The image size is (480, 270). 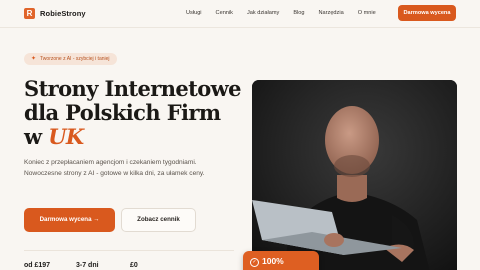 I want to click on badge-text: 100%, so click(x=273, y=261).